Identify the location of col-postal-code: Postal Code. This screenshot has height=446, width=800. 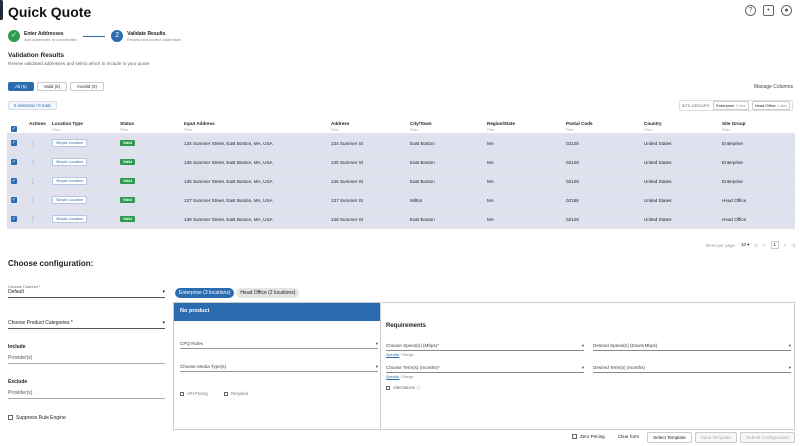
(579, 123).